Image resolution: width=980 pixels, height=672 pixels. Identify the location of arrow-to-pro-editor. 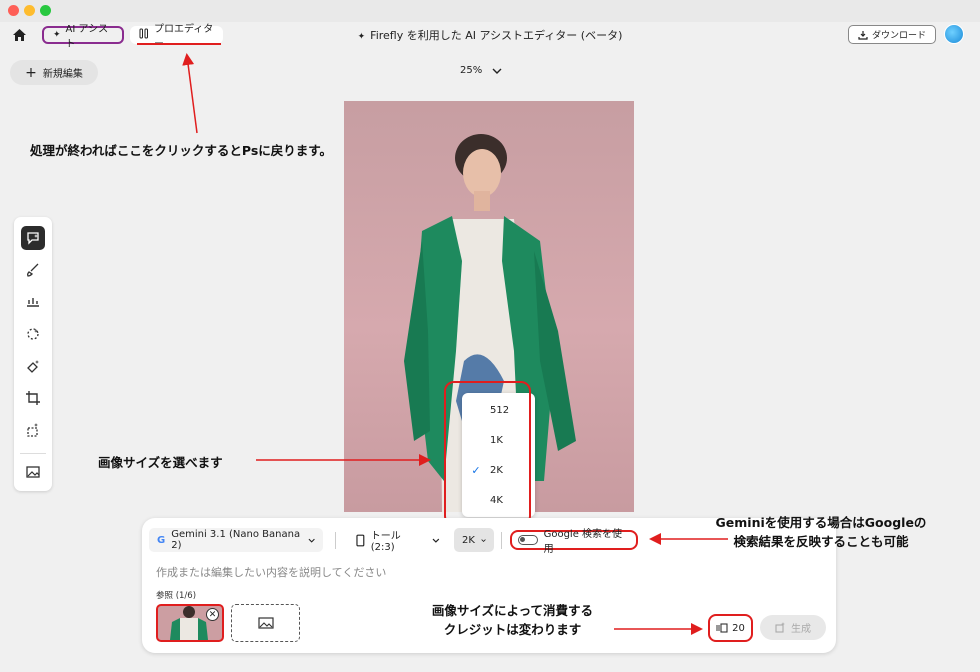
(190, 93).